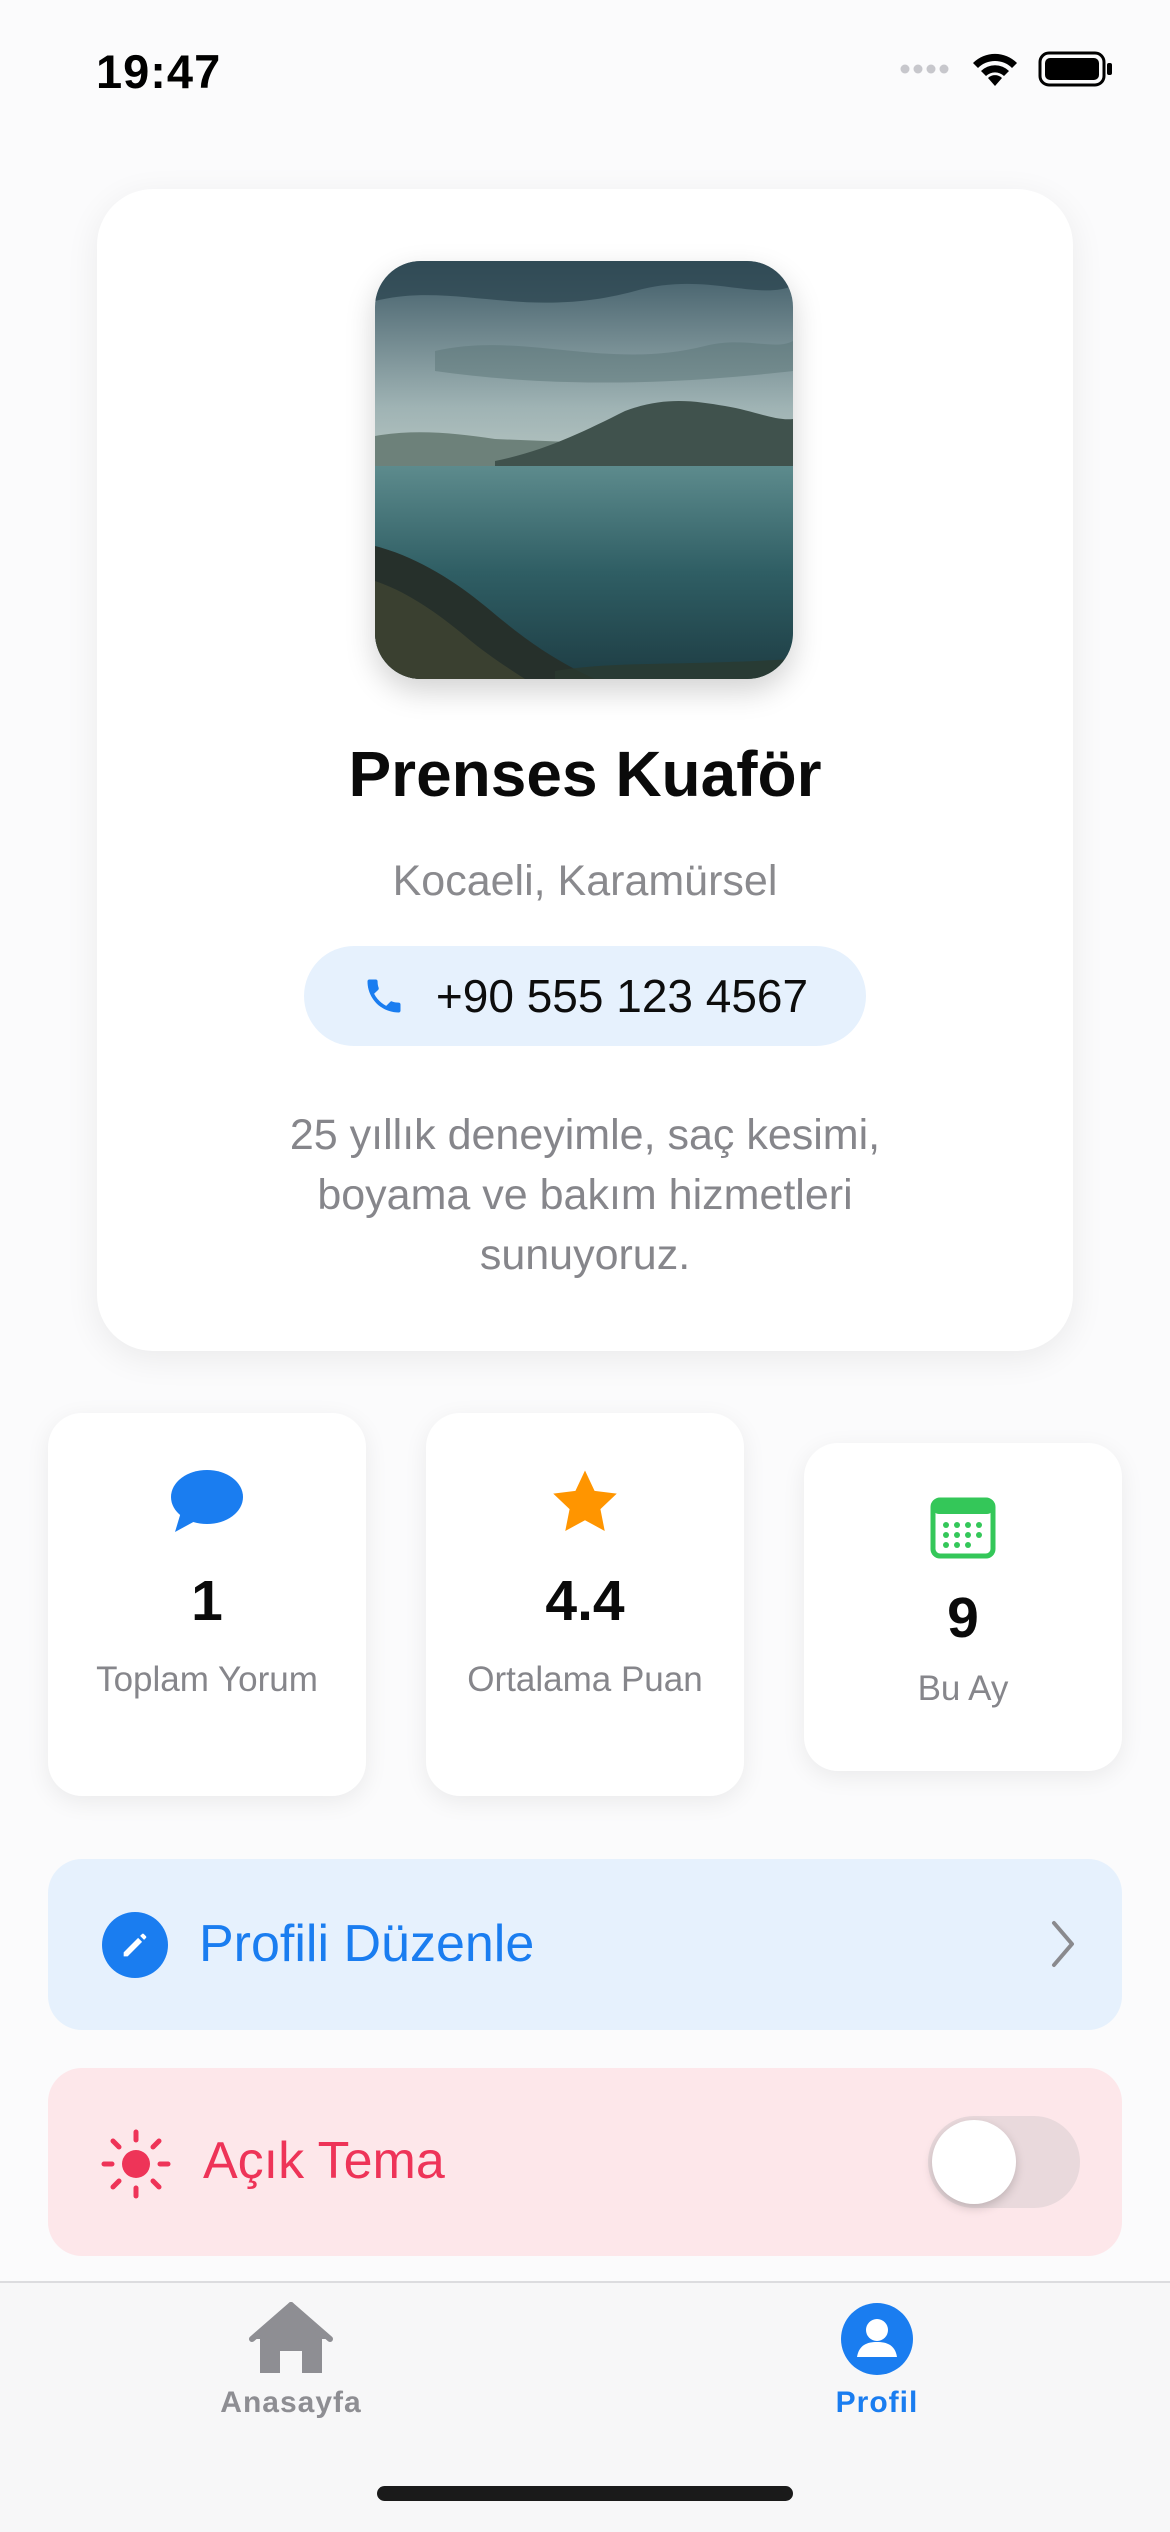  What do you see at coordinates (136, 2164) in the screenshot?
I see `sun-icon` at bounding box center [136, 2164].